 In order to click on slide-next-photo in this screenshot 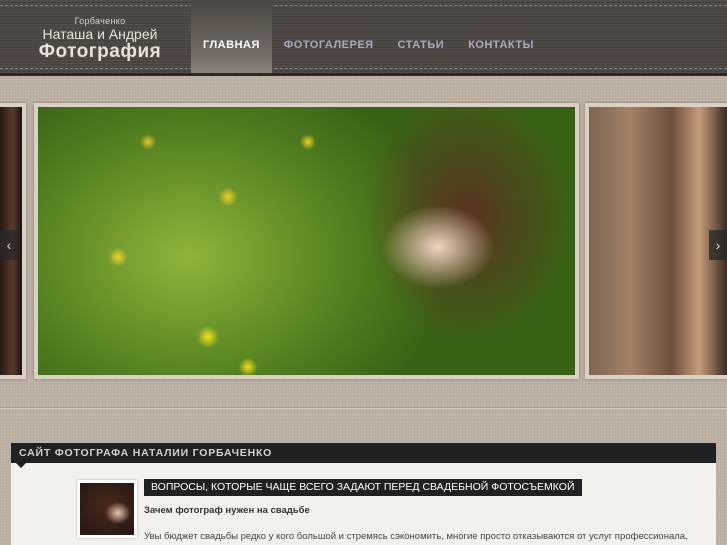, I will do `click(656, 241)`.